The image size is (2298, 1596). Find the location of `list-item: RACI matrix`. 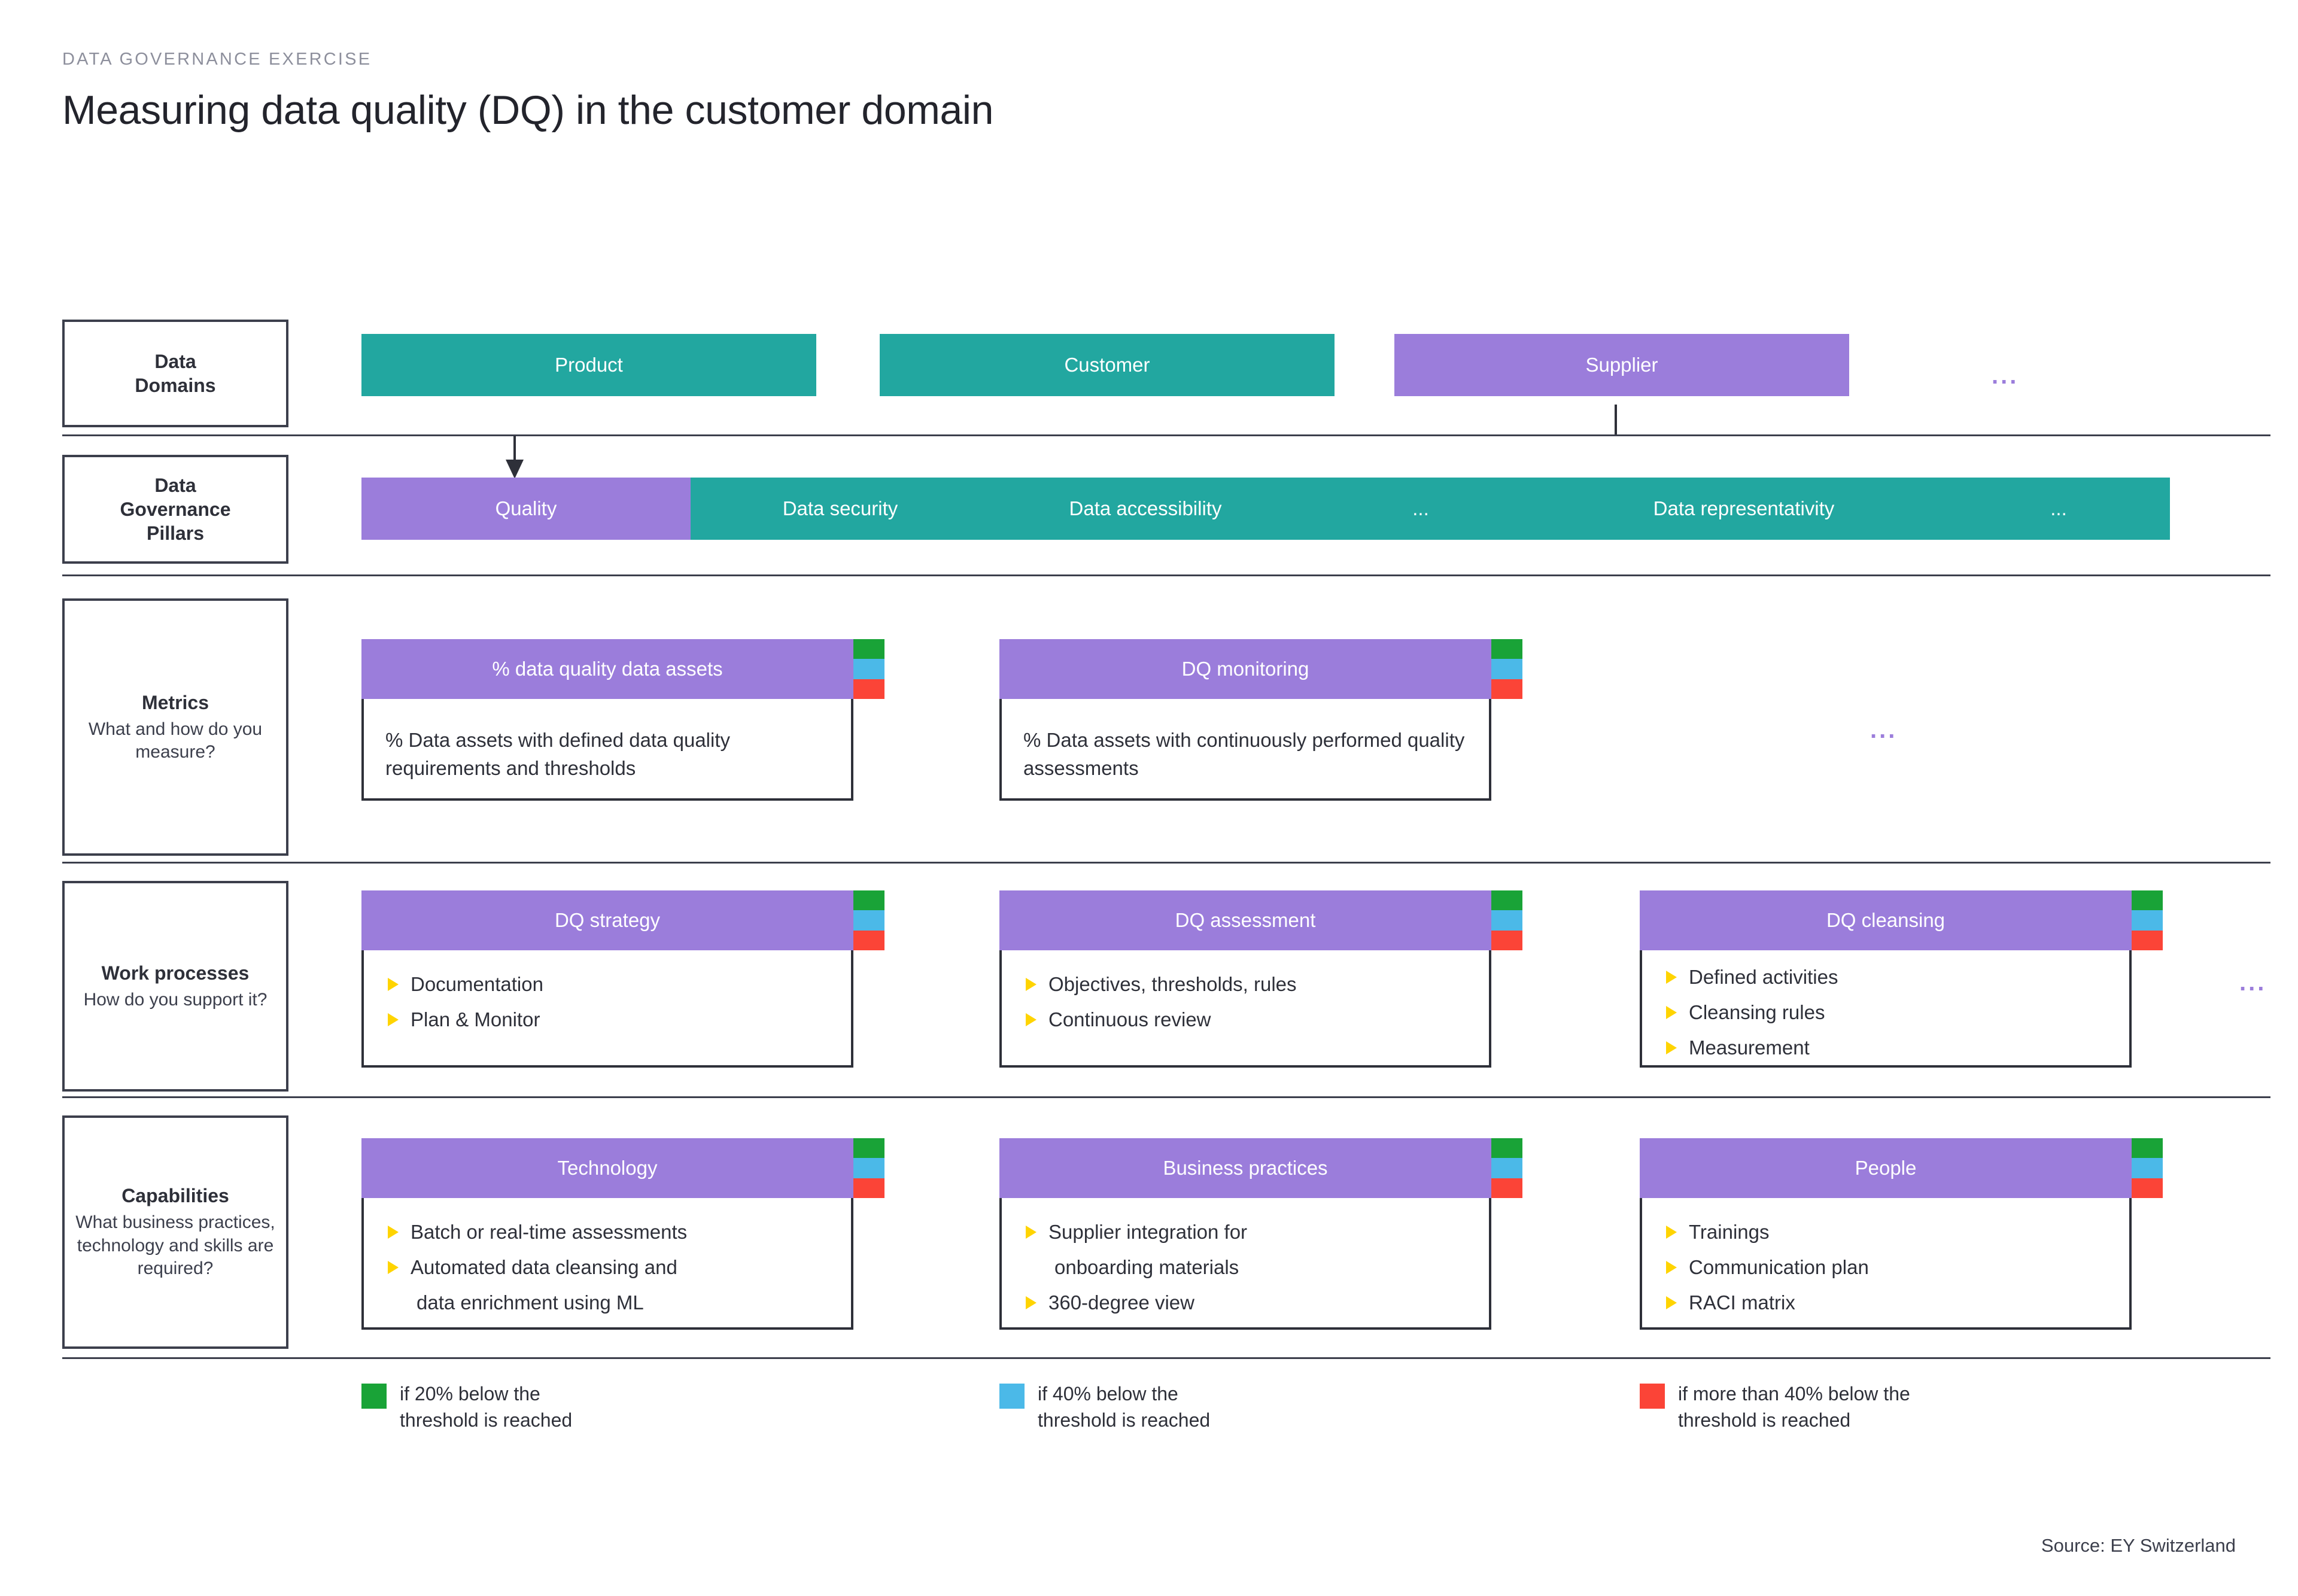

list-item: RACI matrix is located at coordinates (1886, 1303).